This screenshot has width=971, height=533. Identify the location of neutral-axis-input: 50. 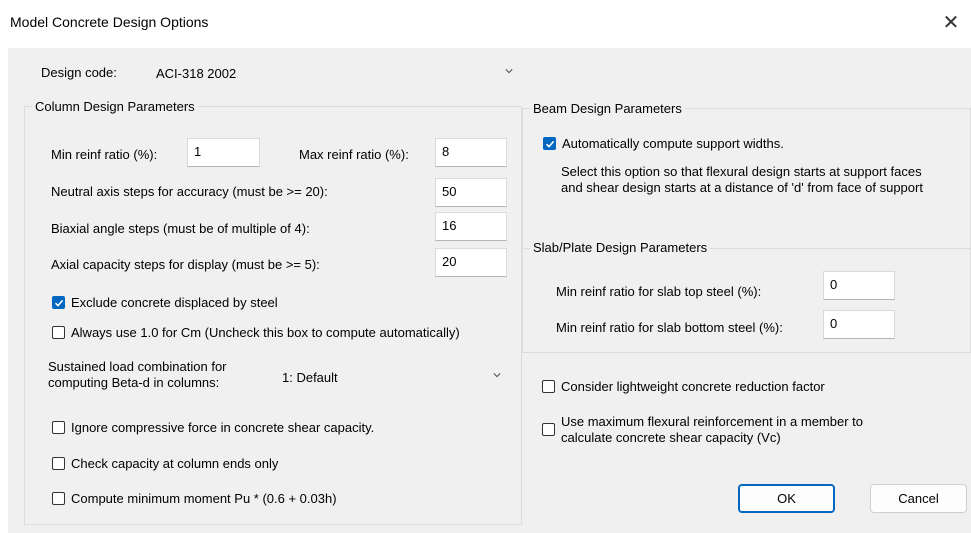
(471, 192).